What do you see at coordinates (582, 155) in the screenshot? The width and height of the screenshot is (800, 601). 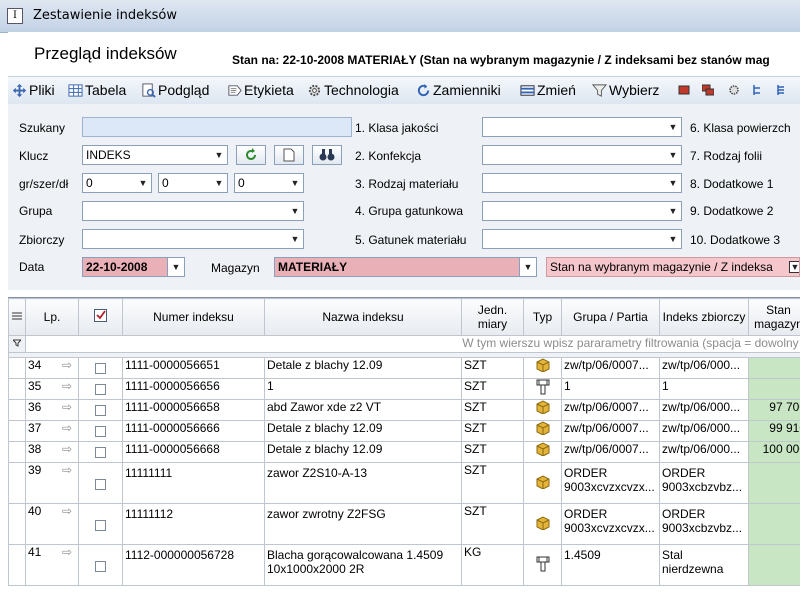 I see `konfekcja-select: ▼` at bounding box center [582, 155].